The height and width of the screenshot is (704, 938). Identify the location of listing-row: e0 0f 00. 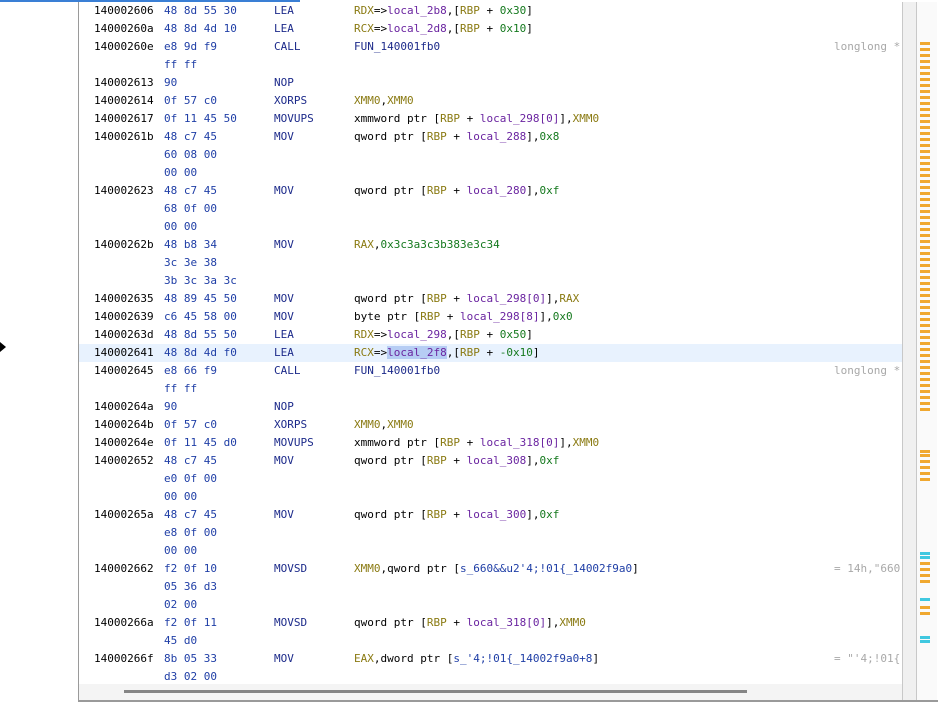
(490, 479).